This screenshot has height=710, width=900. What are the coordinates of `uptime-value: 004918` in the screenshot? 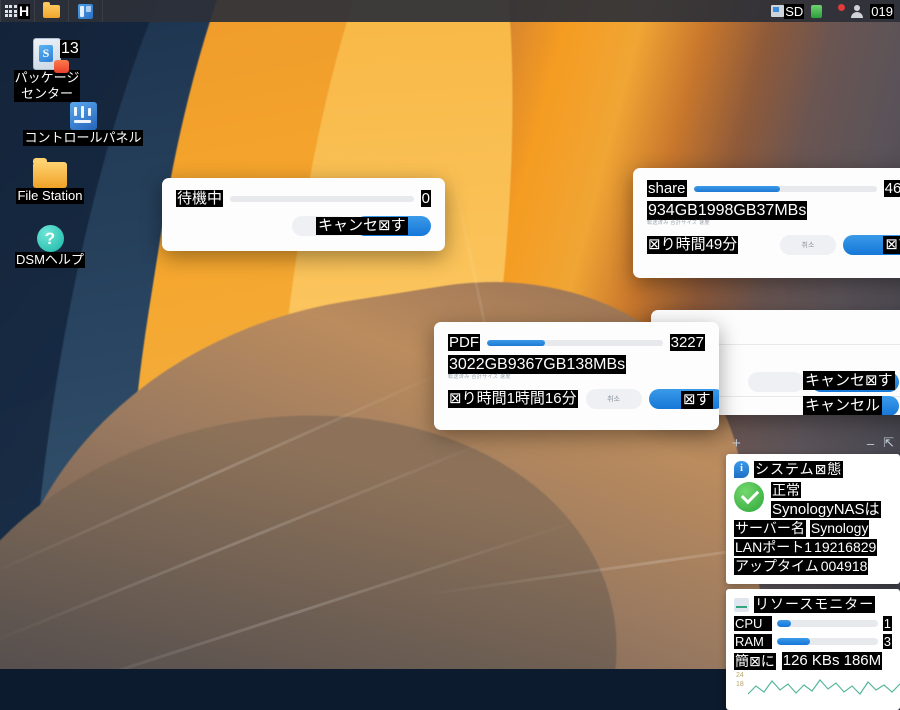 It's located at (844, 566).